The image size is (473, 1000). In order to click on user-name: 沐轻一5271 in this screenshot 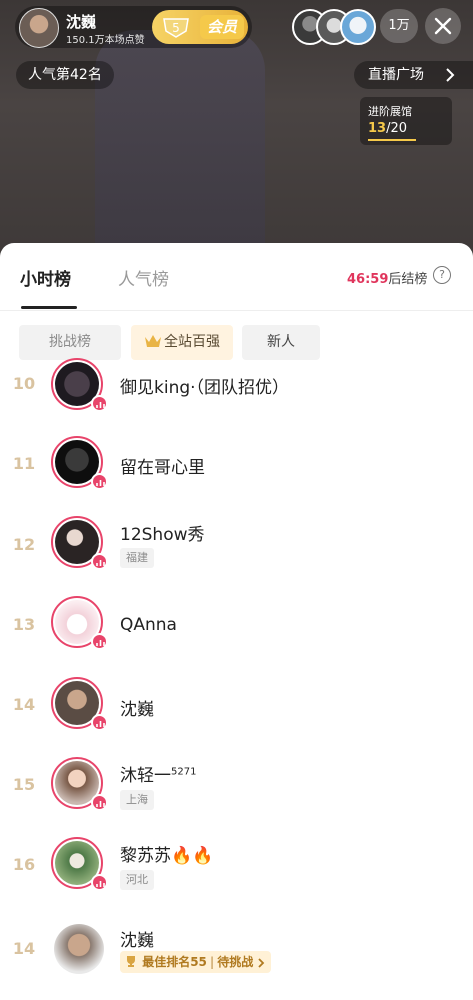, I will do `click(158, 776)`.